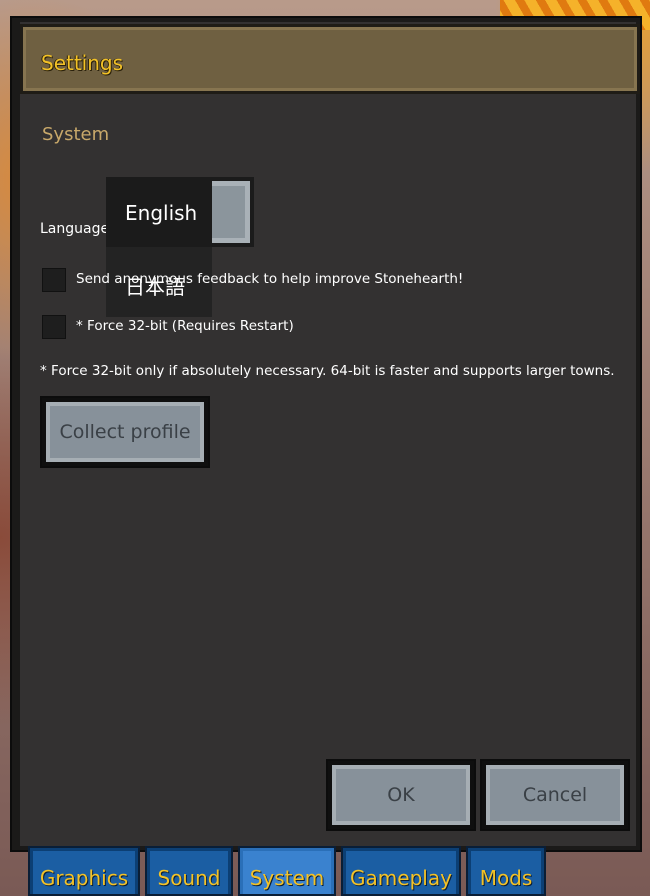  I want to click on force-32bit-checkbox, so click(54, 327).